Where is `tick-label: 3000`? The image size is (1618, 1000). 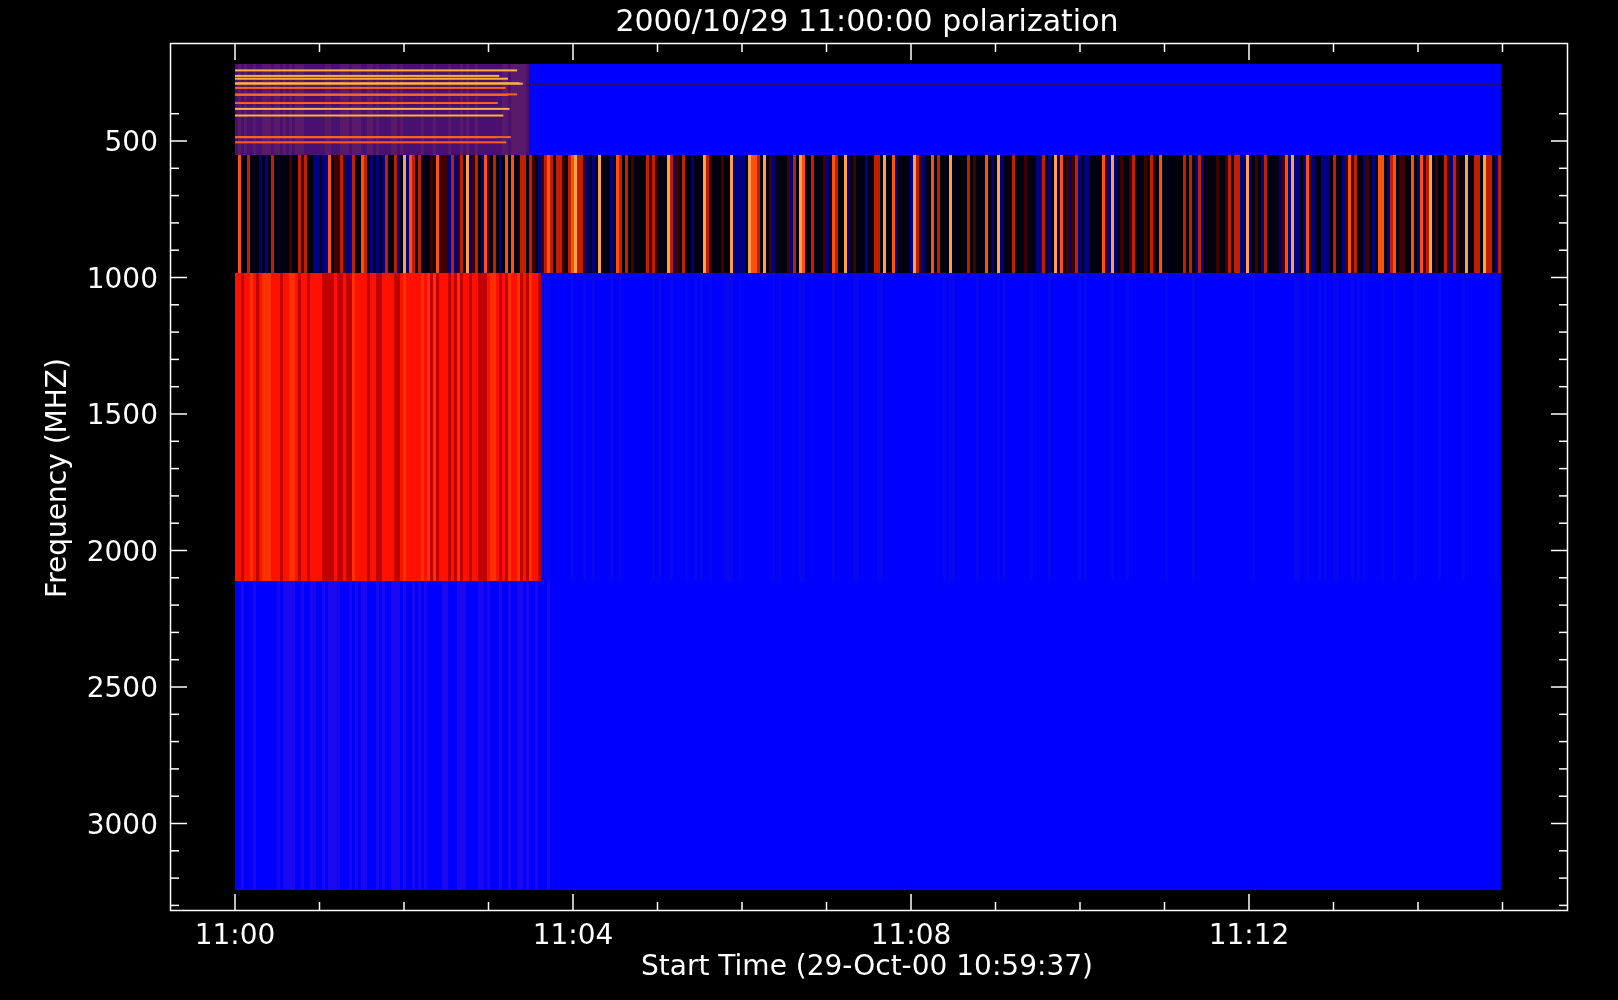 tick-label: 3000 is located at coordinates (122, 824).